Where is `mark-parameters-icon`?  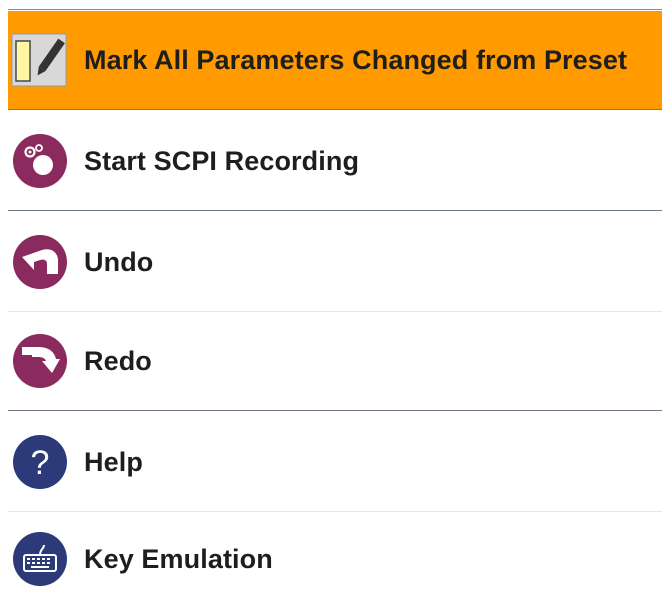
mark-parameters-icon is located at coordinates (40, 60).